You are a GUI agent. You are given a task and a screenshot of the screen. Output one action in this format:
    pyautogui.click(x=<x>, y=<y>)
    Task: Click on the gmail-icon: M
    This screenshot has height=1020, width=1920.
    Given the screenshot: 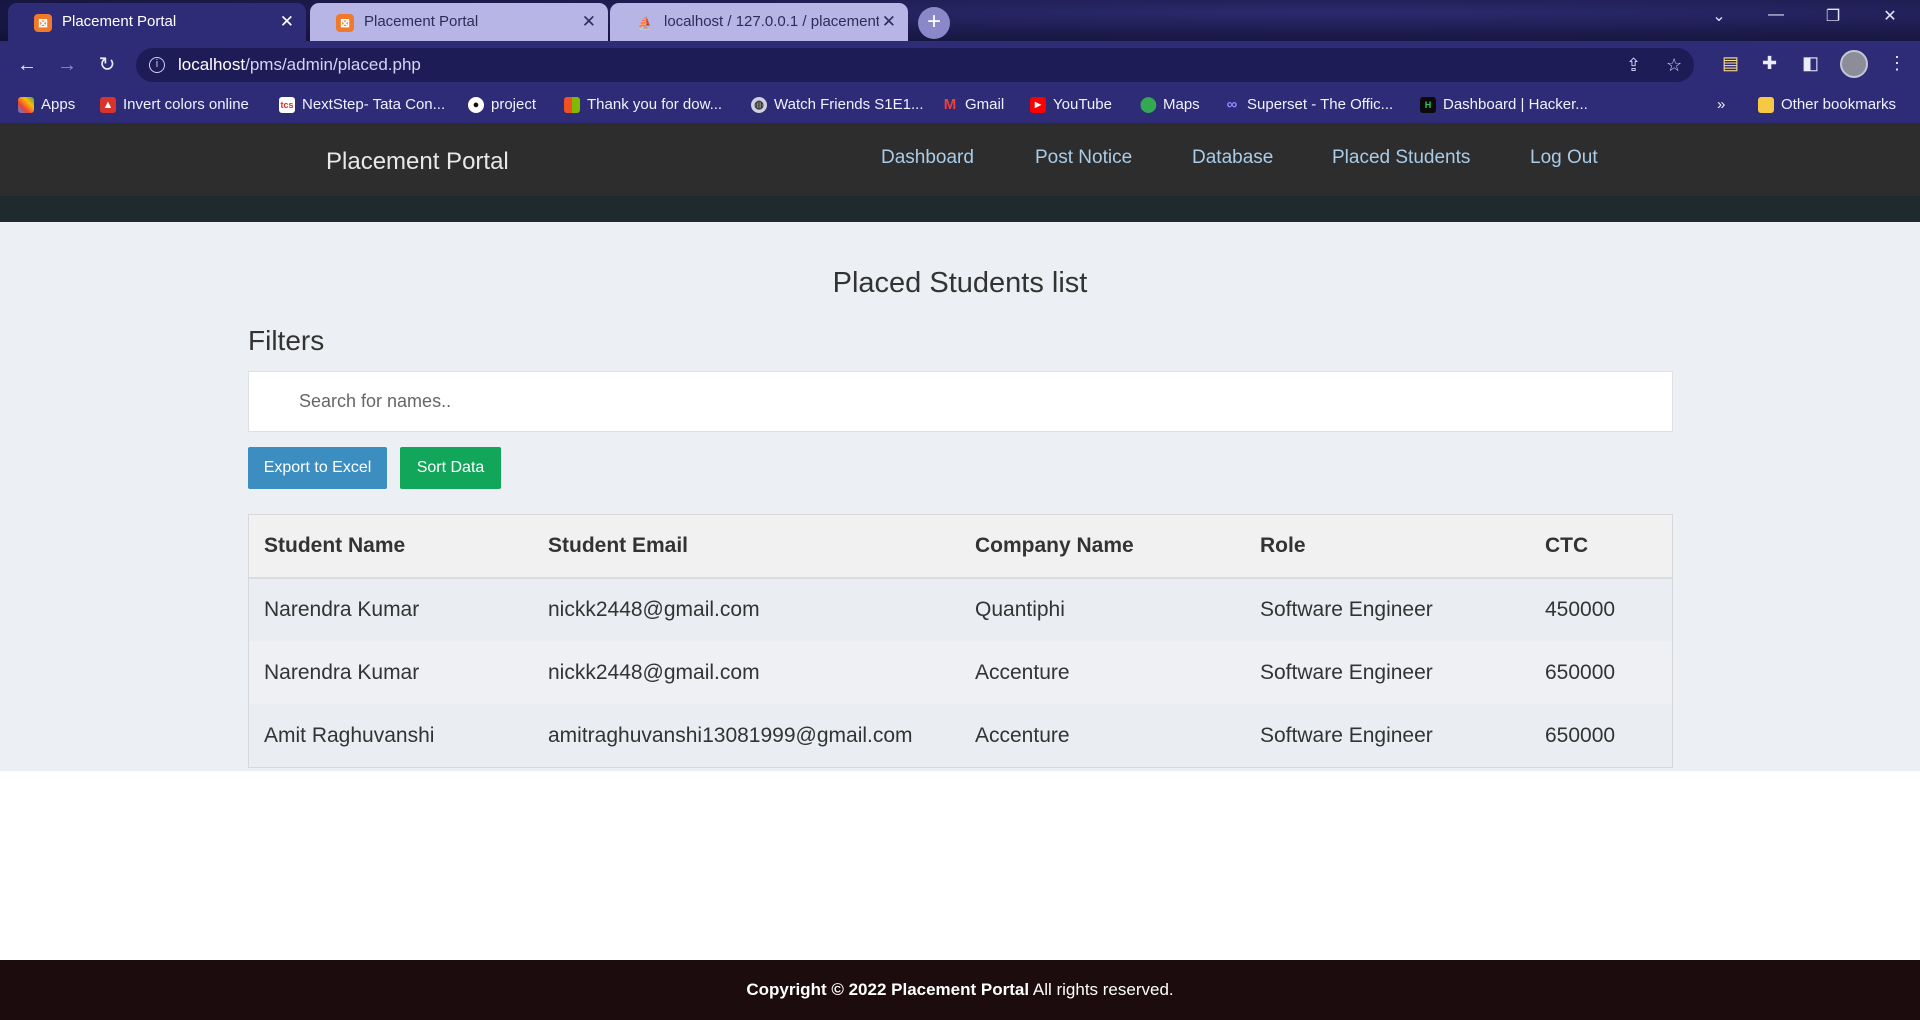 What is the action you would take?
    pyautogui.click(x=950, y=104)
    